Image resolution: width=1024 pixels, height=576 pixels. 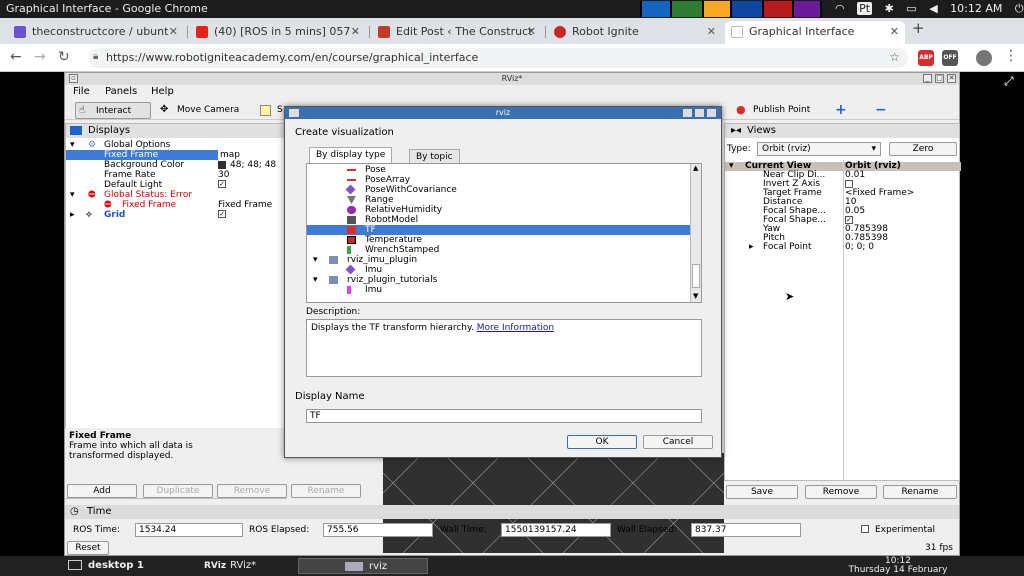 What do you see at coordinates (951, 78) in the screenshot?
I see `close-icon: ✕` at bounding box center [951, 78].